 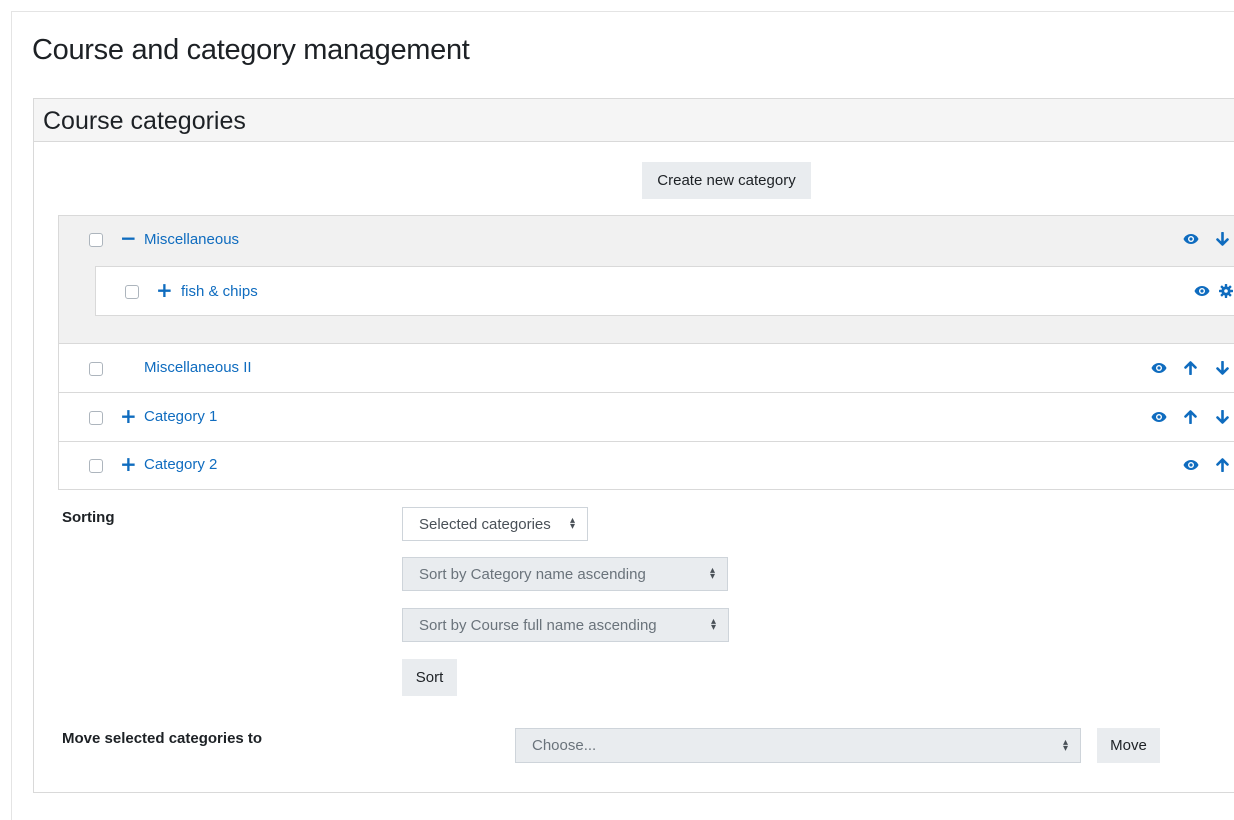 What do you see at coordinates (1128, 745) in the screenshot?
I see `move-button: Move` at bounding box center [1128, 745].